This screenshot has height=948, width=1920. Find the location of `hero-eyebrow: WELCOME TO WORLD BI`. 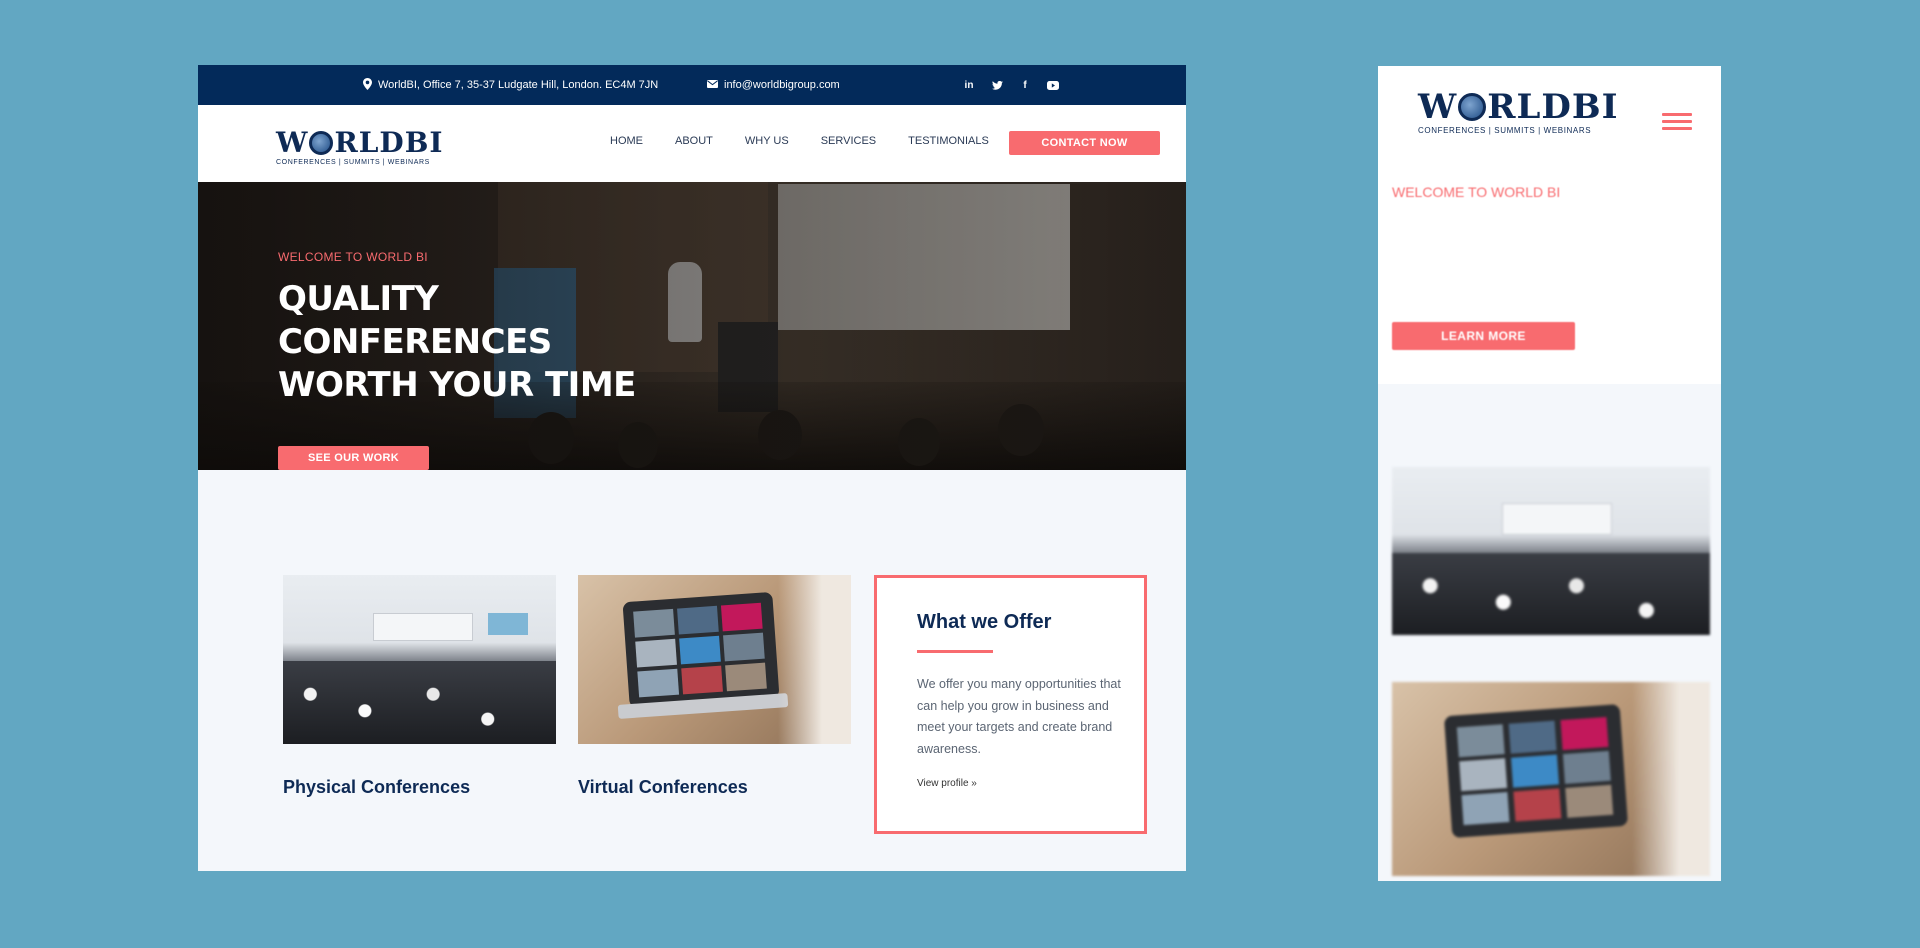

hero-eyebrow: WELCOME TO WORLD BI is located at coordinates (353, 257).